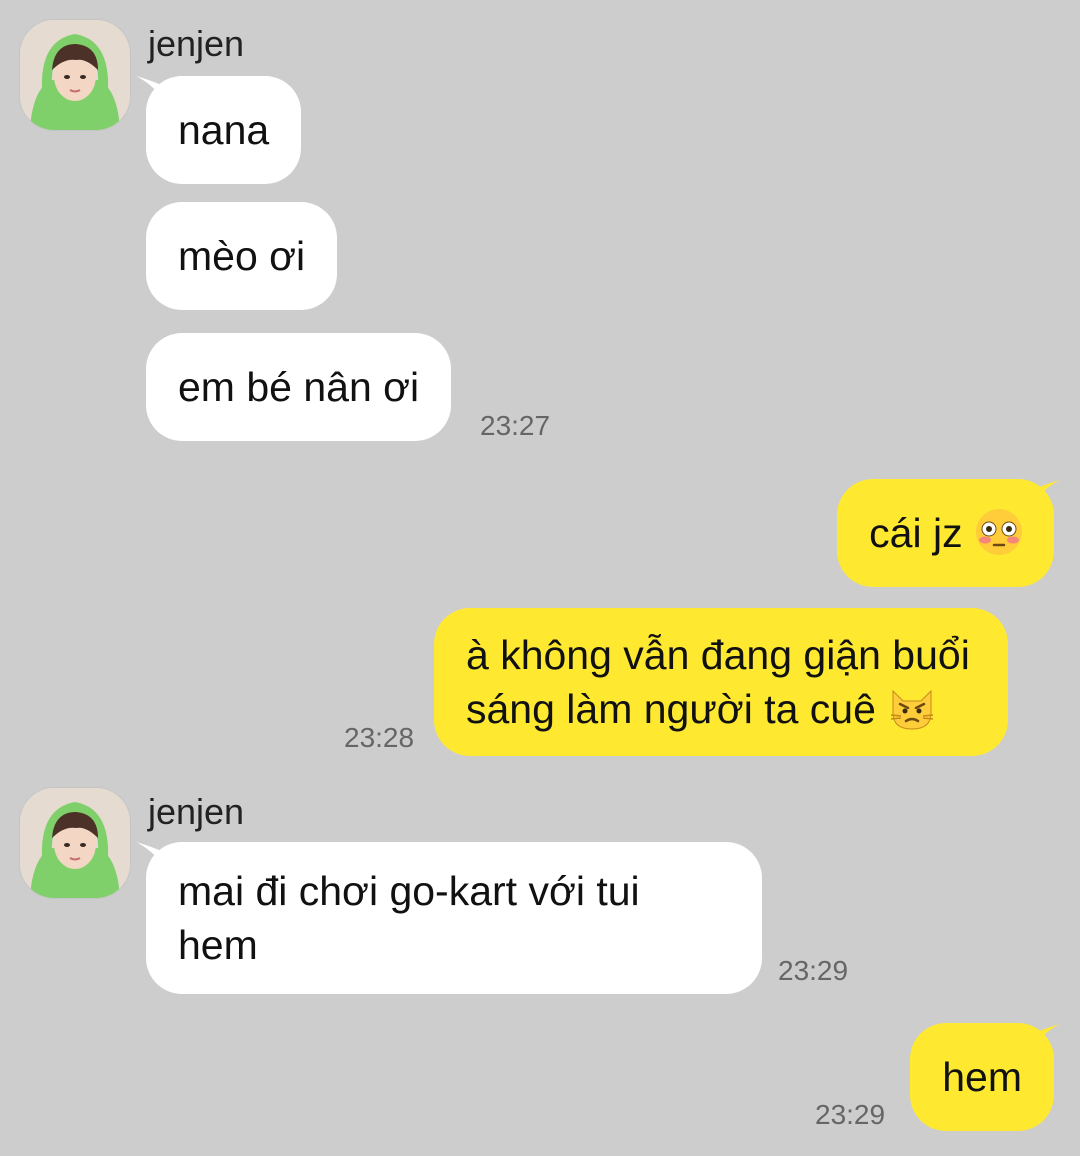  Describe the element at coordinates (912, 709) in the screenshot. I see `pouting-cat-icon` at that location.